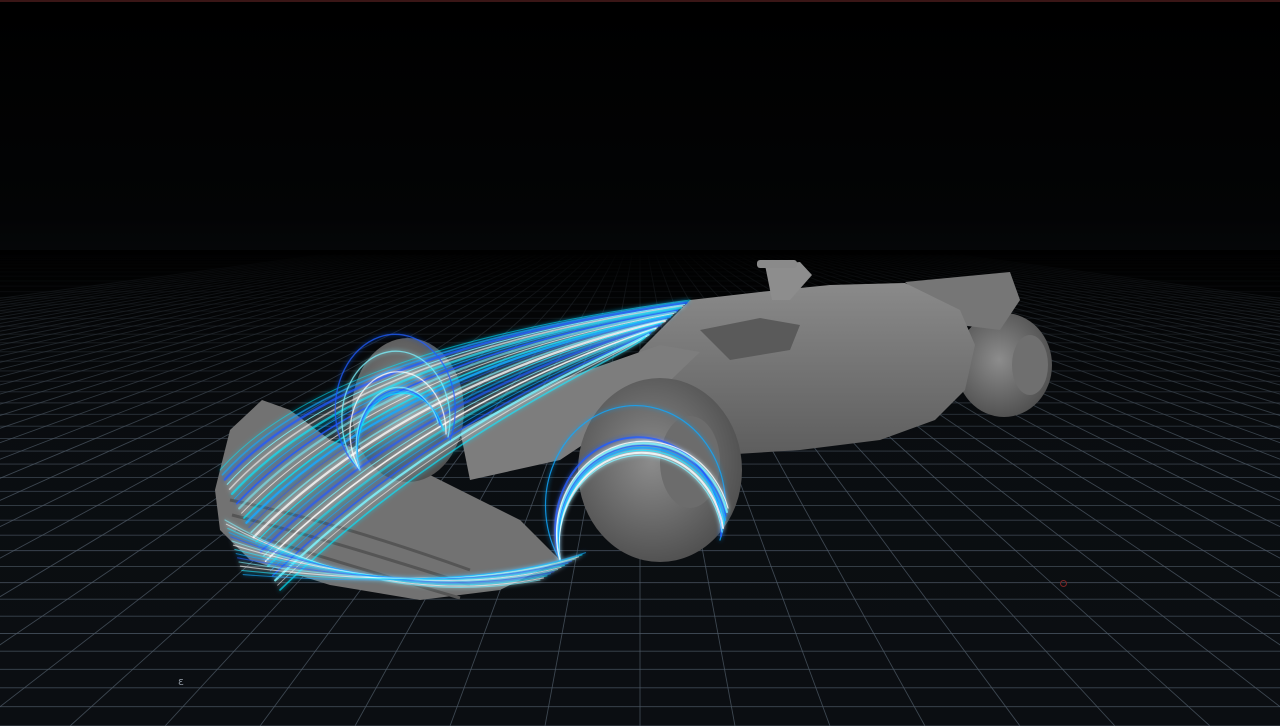  Describe the element at coordinates (1030, 365) in the screenshot. I see `rear-right-rim` at that location.